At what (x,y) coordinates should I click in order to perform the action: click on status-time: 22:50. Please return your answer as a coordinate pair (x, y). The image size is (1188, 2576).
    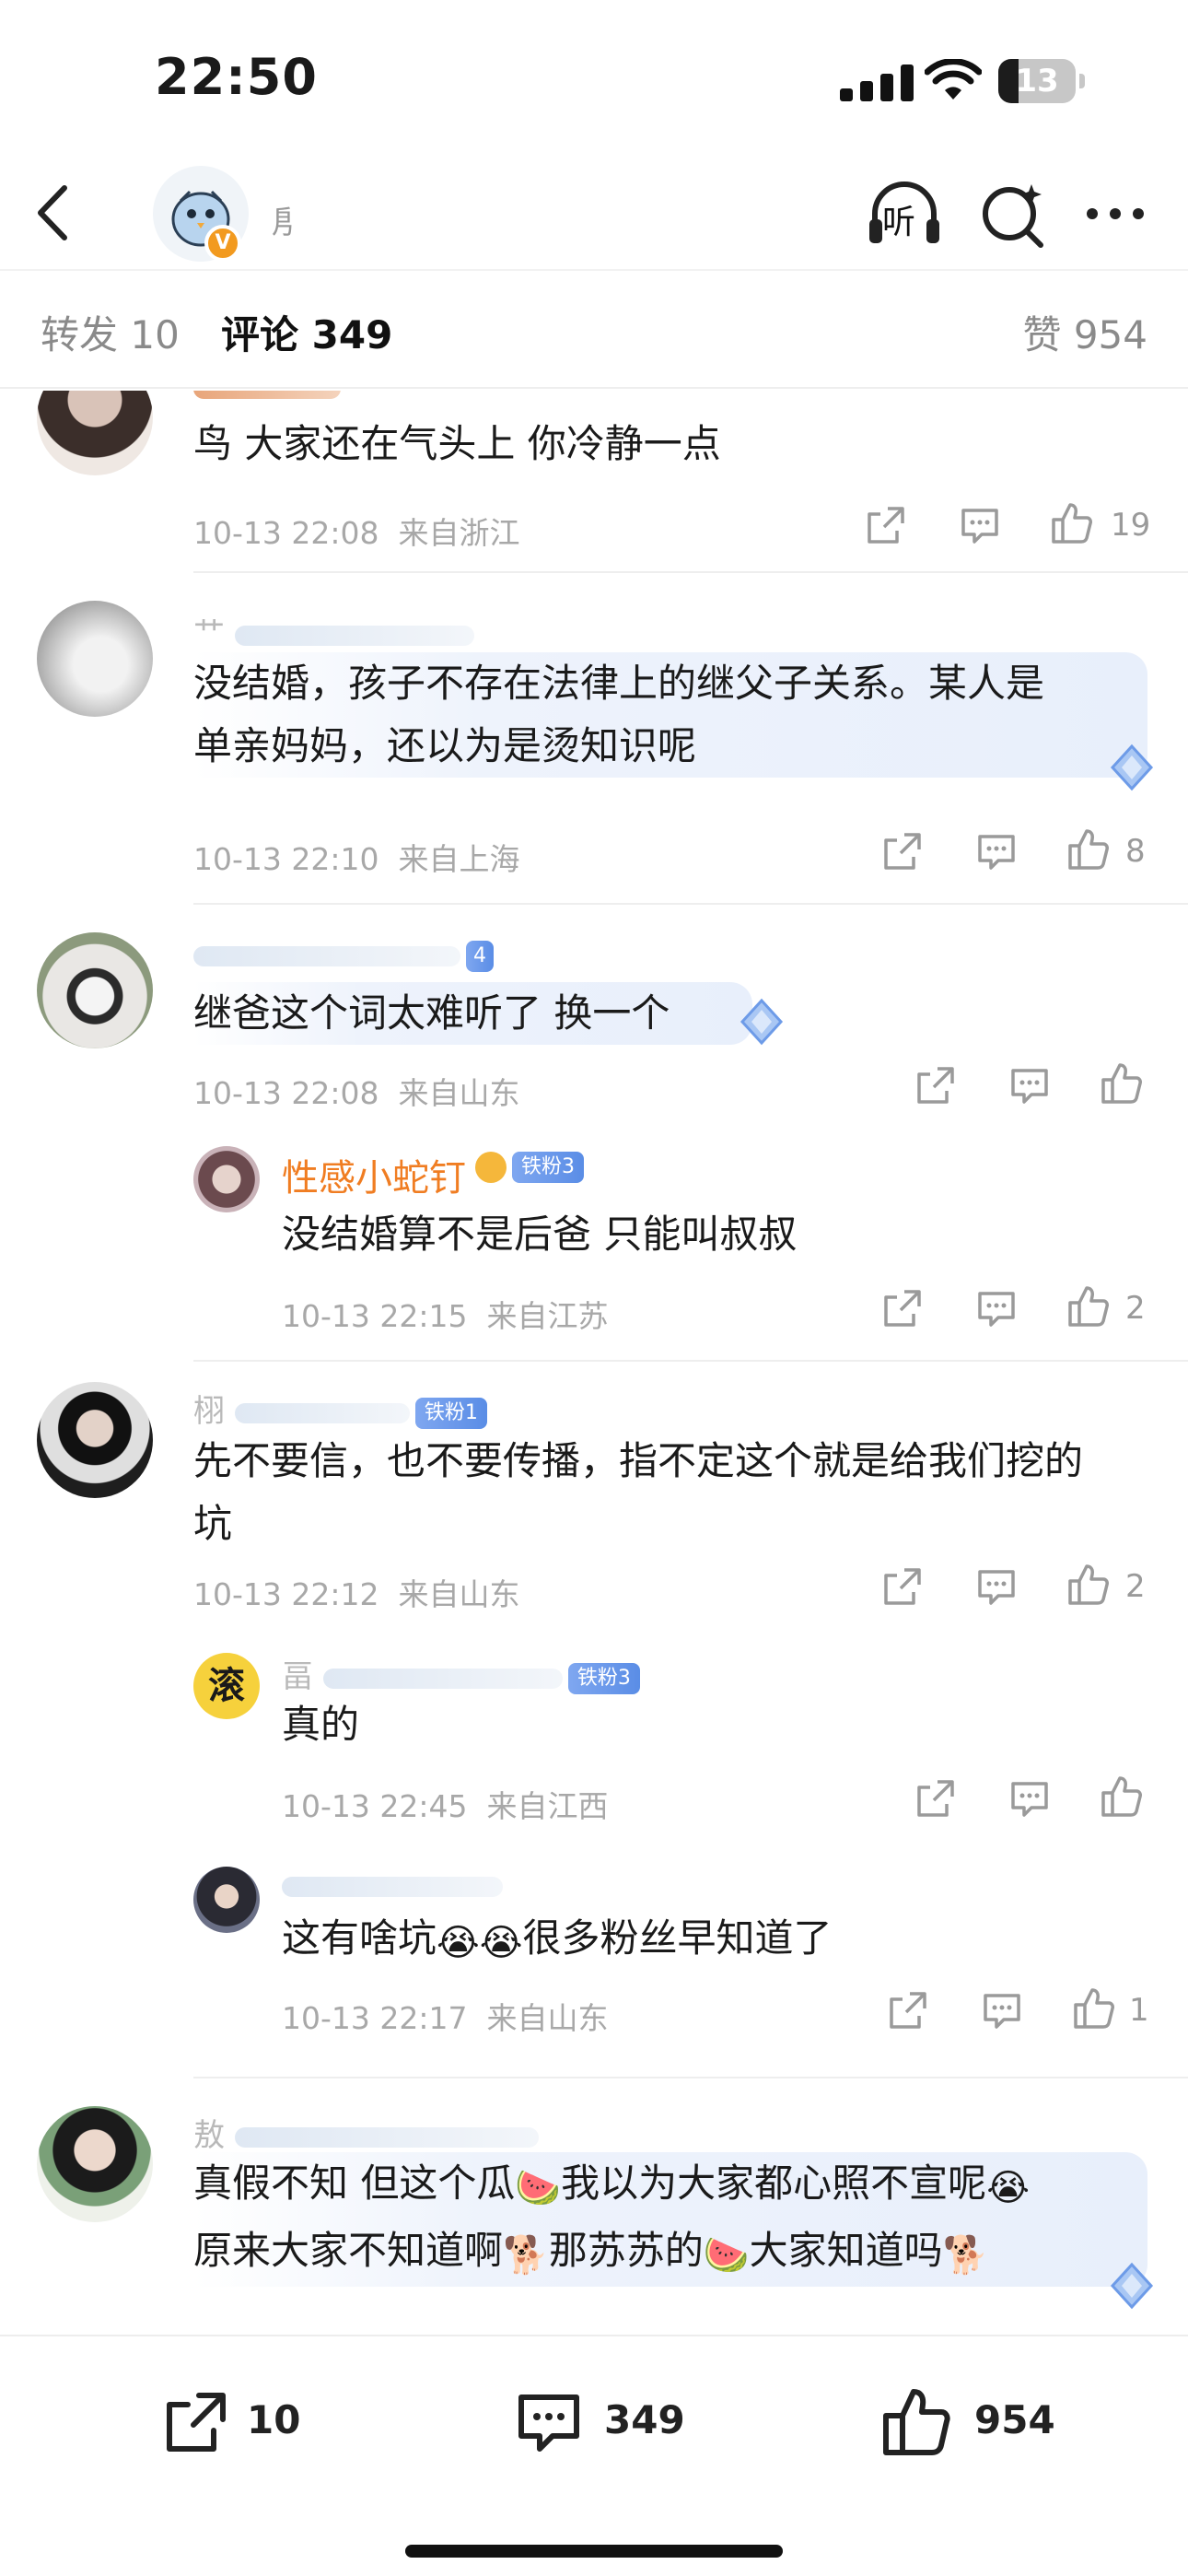
    Looking at the image, I should click on (236, 77).